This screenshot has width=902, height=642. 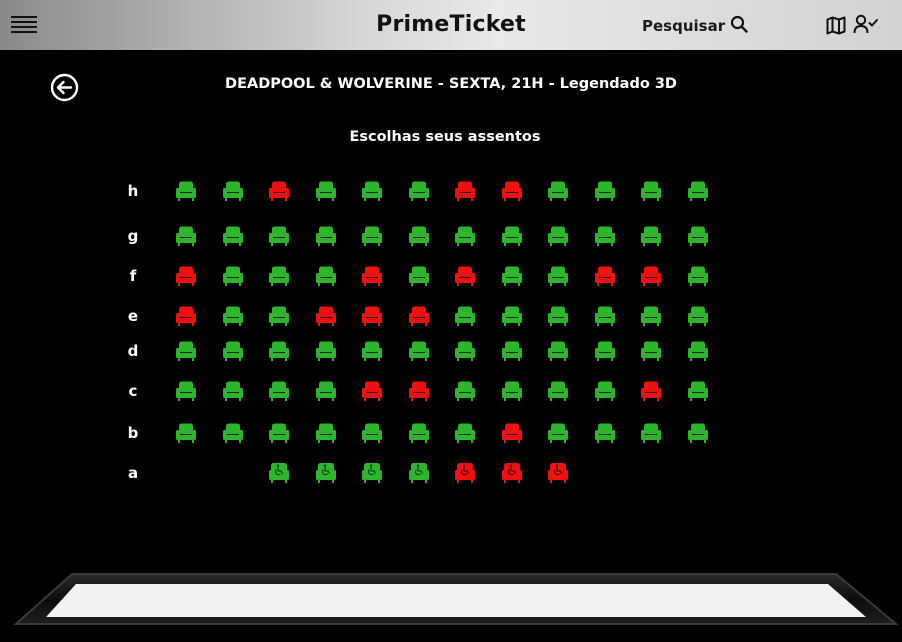 I want to click on seat-h5-available, so click(x=372, y=191).